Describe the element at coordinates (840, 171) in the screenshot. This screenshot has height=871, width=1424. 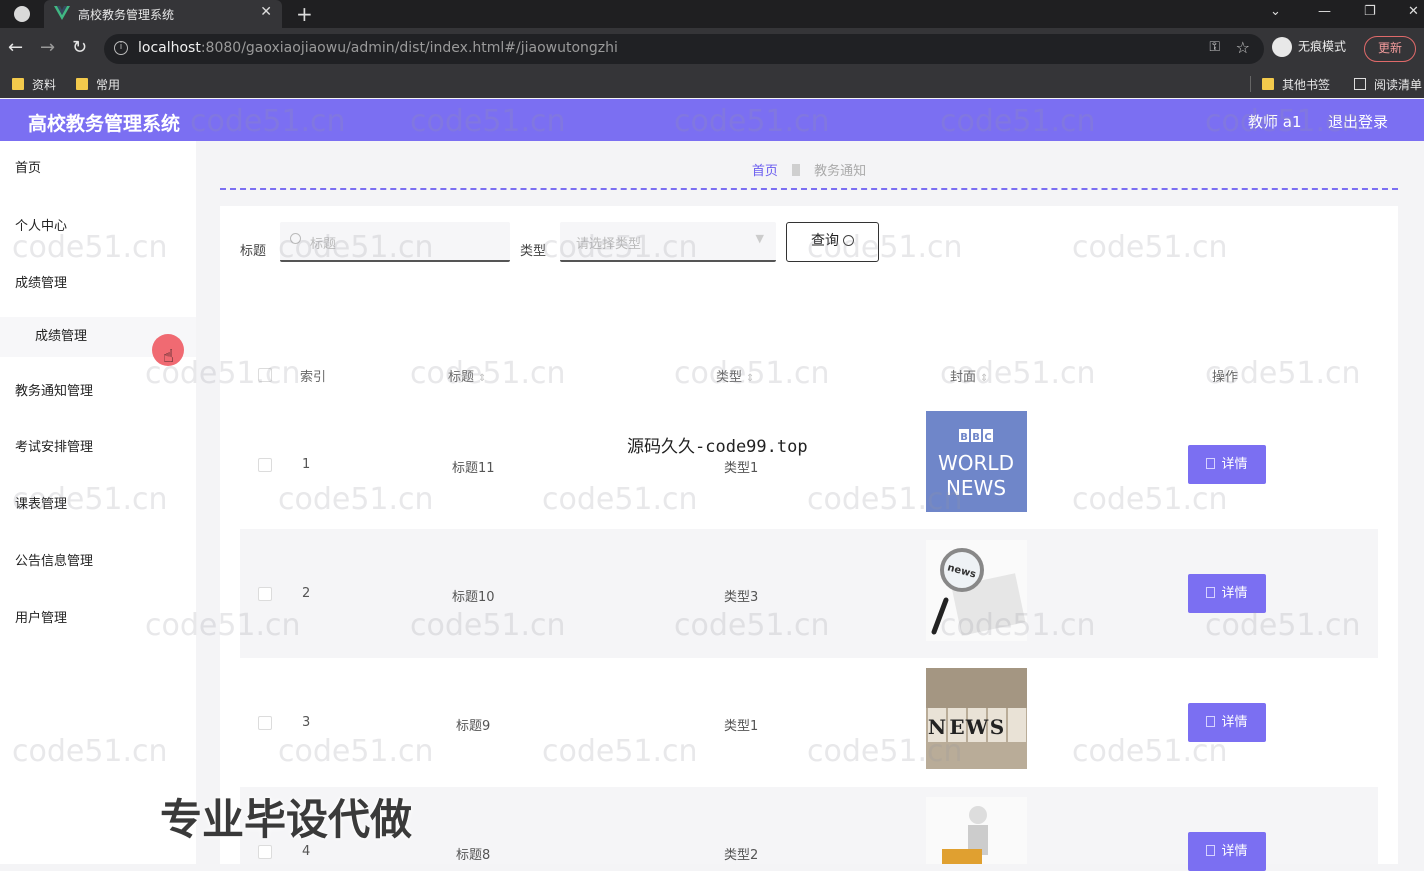
I see `breadcrumb-current: 教务通知` at that location.